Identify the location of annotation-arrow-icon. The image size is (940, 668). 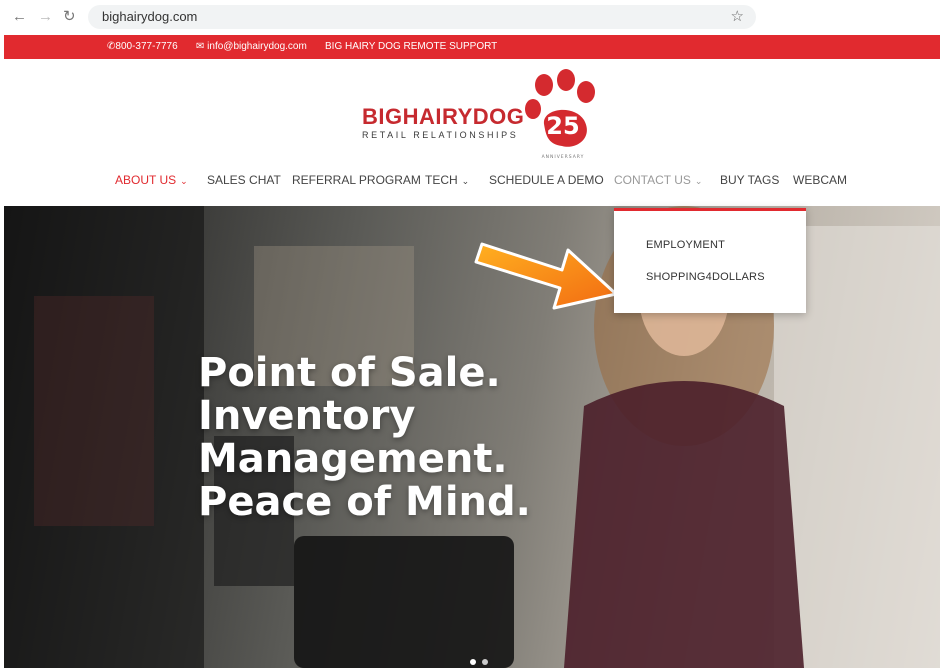
(546, 276).